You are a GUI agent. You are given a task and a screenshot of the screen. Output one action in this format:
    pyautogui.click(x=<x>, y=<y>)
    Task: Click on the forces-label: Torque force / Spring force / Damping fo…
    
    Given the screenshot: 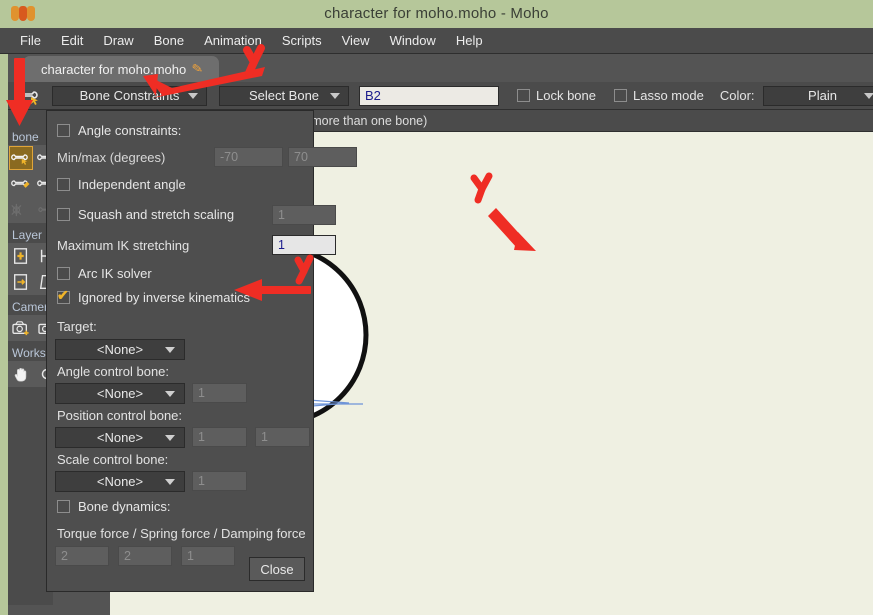 What is the action you would take?
    pyautogui.click(x=181, y=533)
    